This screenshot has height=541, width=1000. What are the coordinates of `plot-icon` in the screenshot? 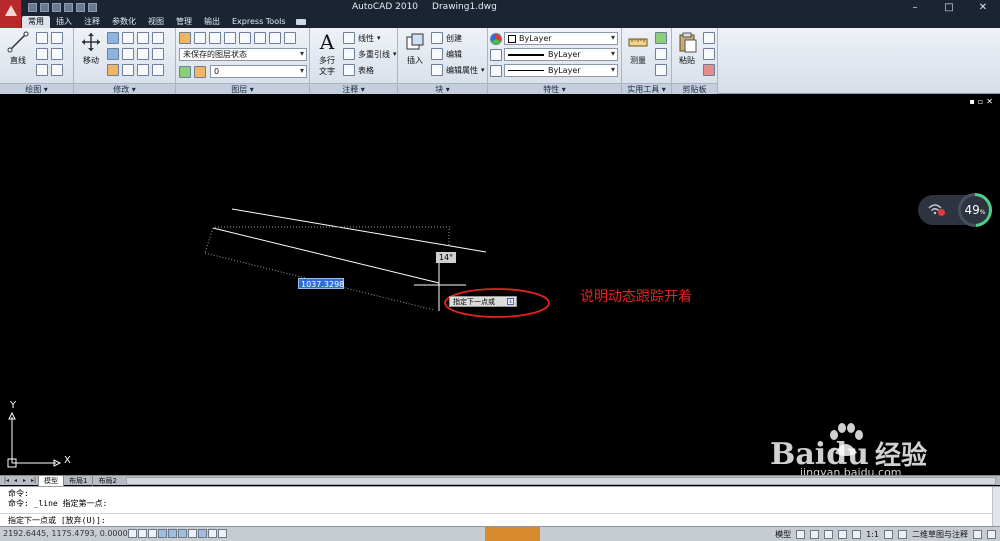 It's located at (92, 7).